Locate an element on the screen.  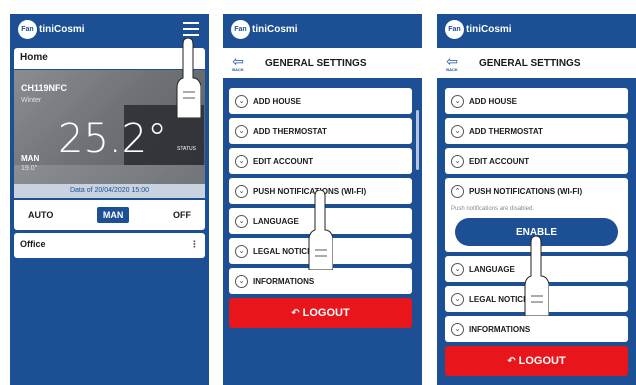
hamburger-icon is located at coordinates (191, 29).